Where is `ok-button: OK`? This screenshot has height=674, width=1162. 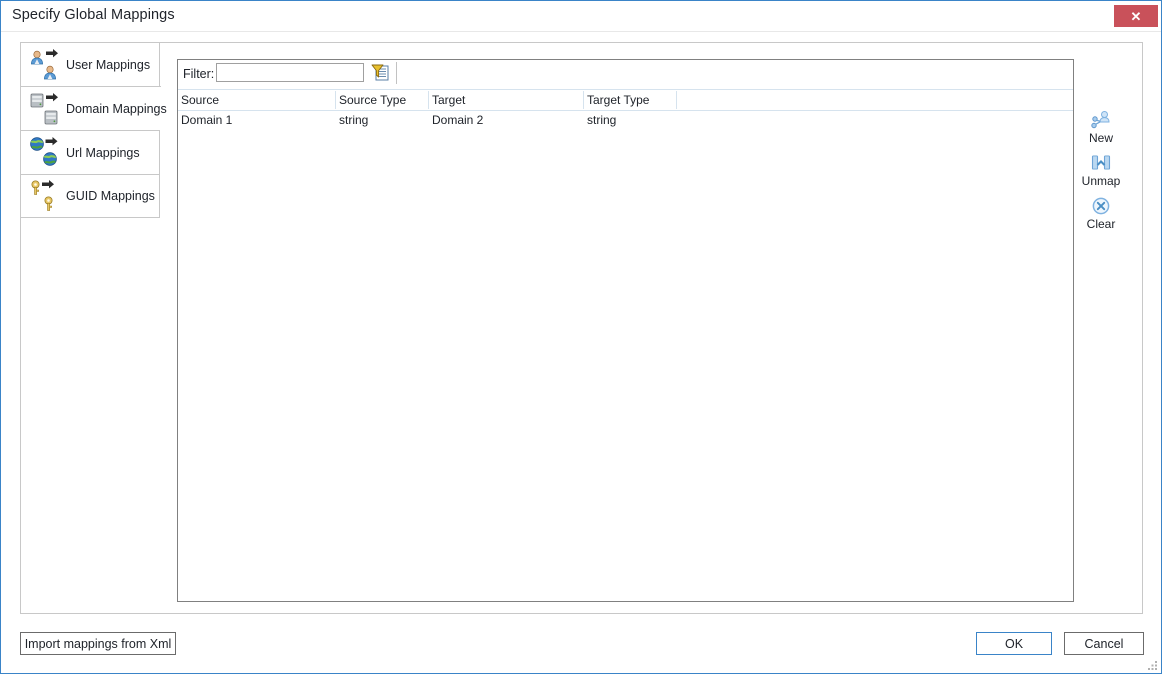
ok-button: OK is located at coordinates (1014, 643).